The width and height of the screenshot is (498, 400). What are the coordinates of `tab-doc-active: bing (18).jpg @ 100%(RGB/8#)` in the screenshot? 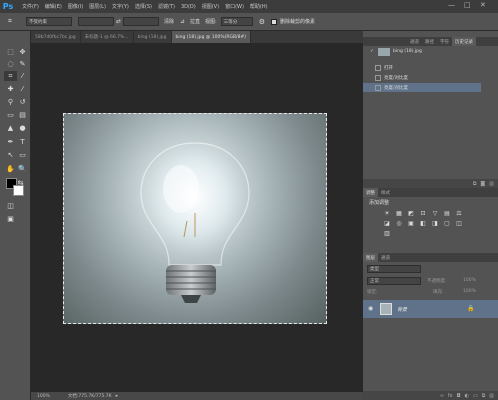 It's located at (211, 37).